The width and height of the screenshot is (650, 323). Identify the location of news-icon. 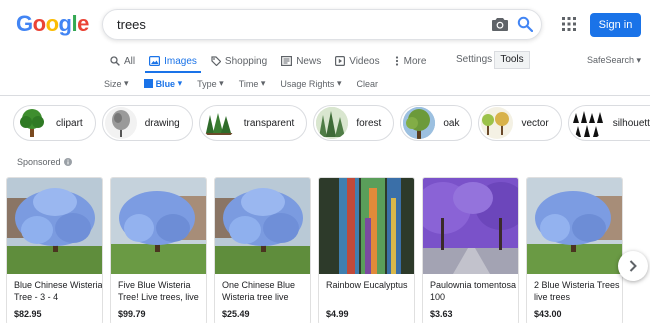
(287, 61).